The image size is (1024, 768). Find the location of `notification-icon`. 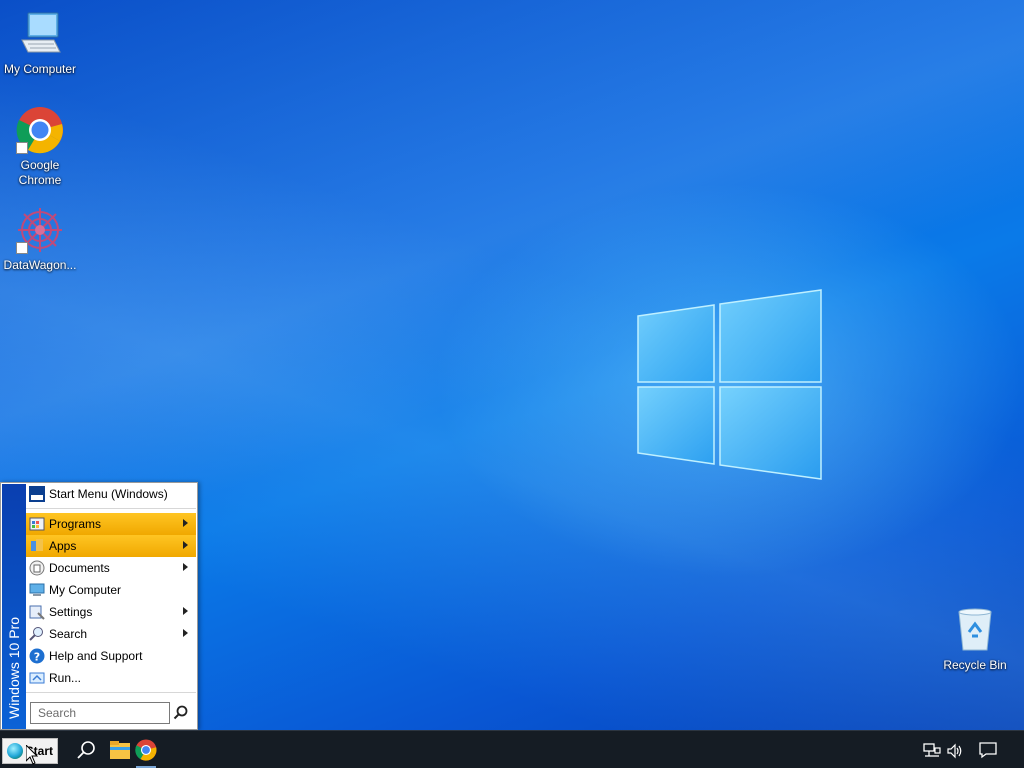

notification-icon is located at coordinates (988, 750).